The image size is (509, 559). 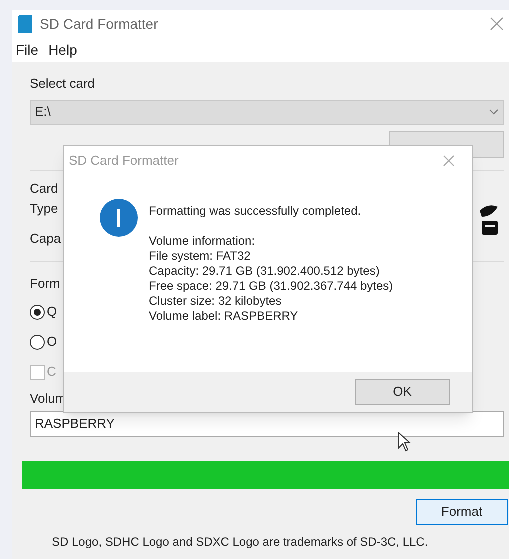 I want to click on sd-logo-icon, so click(x=489, y=219).